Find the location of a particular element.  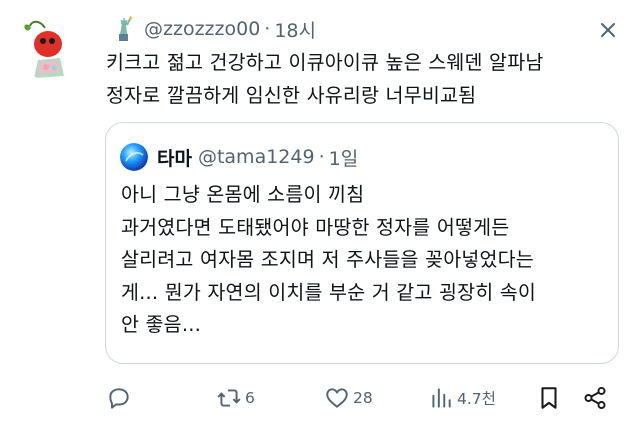

reply-icon is located at coordinates (119, 398).